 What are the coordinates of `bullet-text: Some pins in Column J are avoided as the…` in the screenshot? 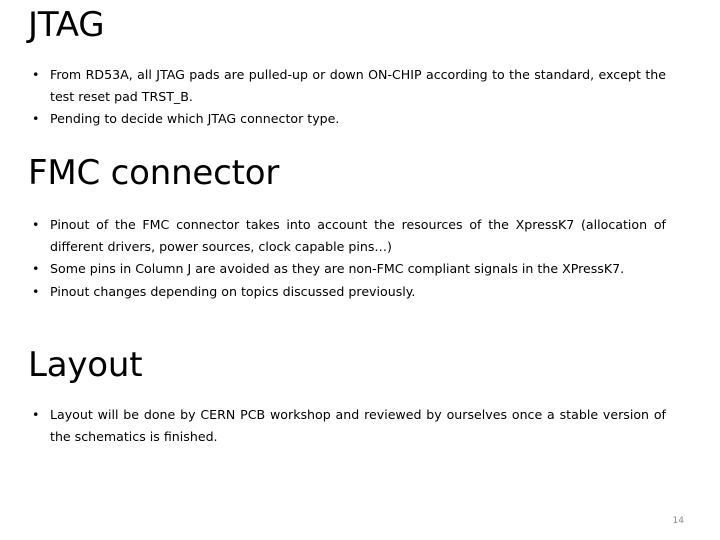 It's located at (337, 268).